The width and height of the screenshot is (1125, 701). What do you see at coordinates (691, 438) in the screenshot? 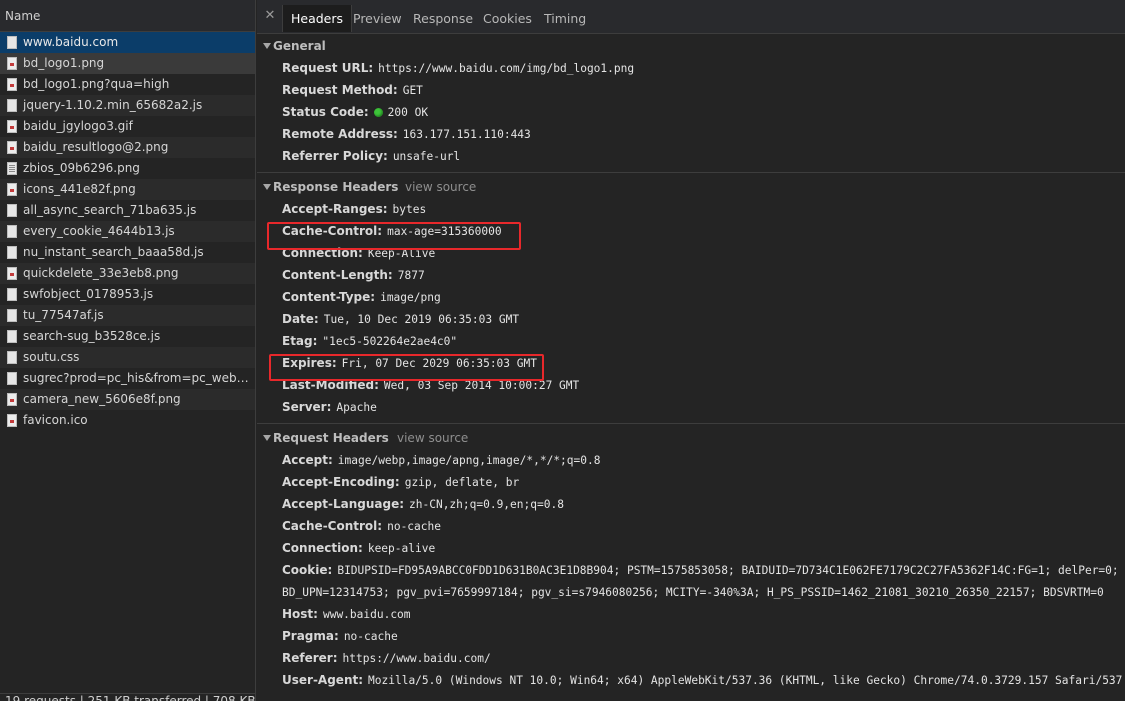
I see `request-headers-section-toggle: Request Headers view source` at bounding box center [691, 438].